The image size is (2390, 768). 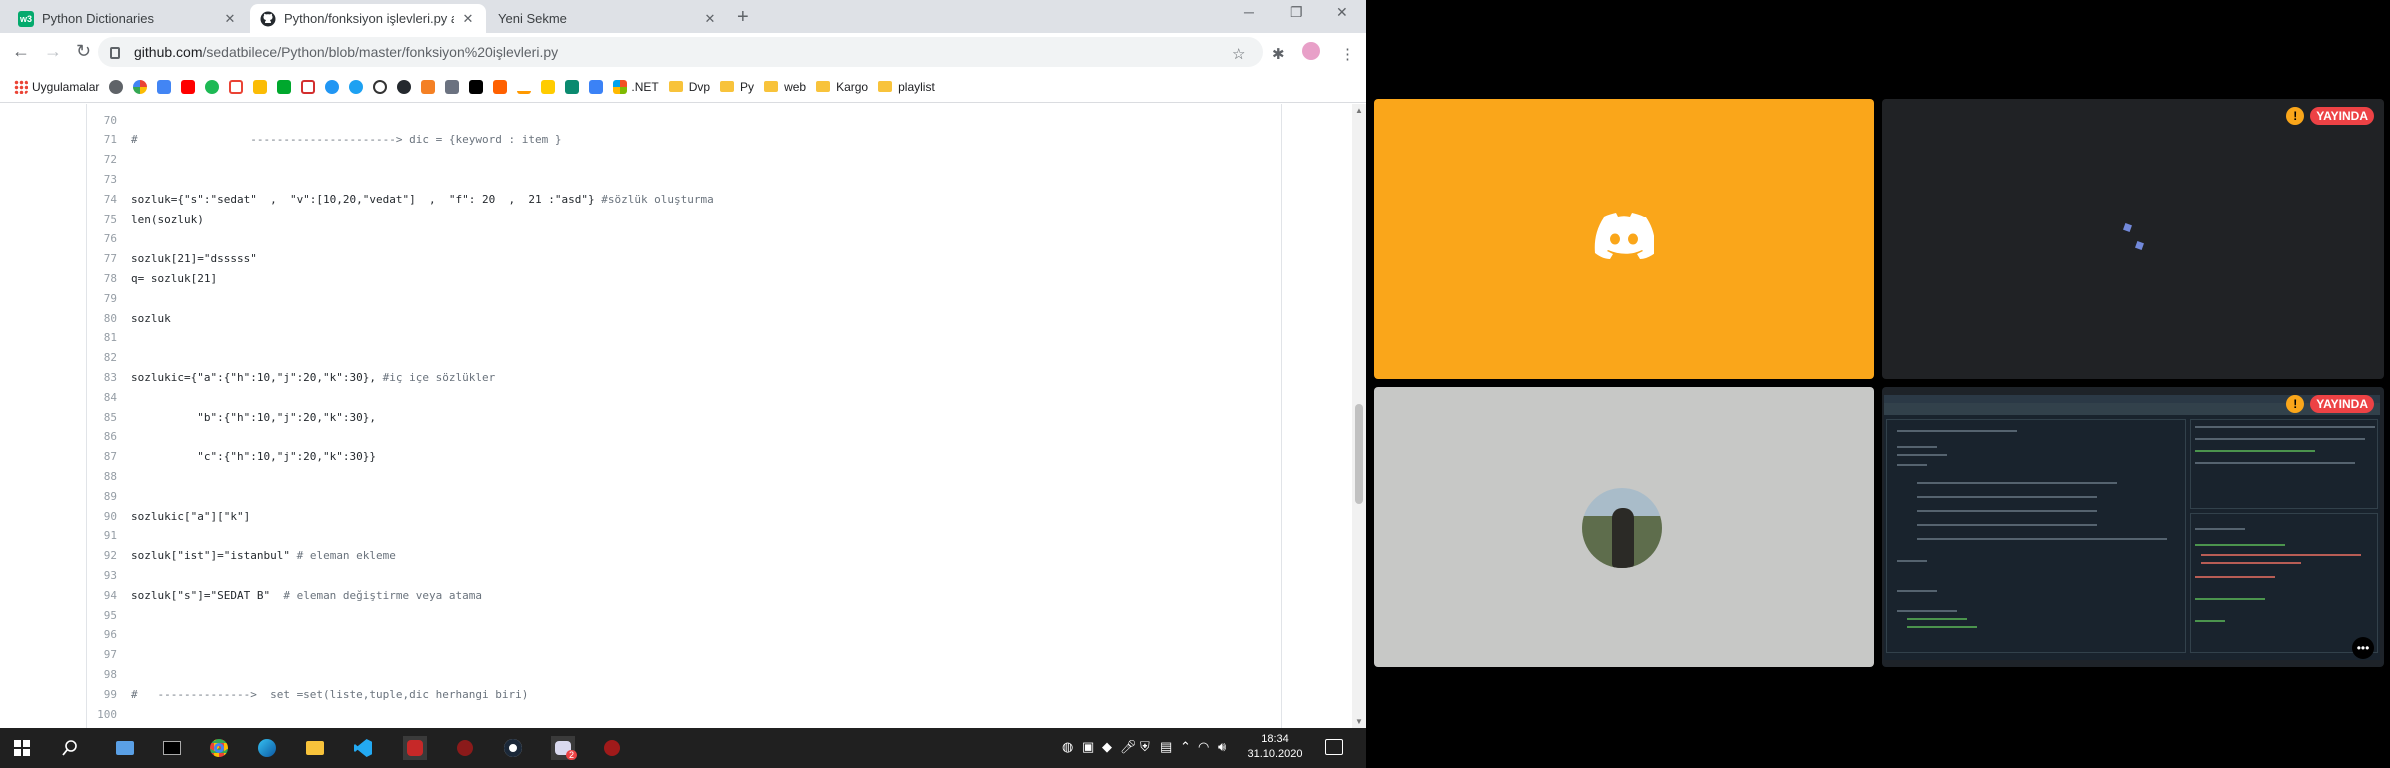 I want to click on star-icon: ☆, so click(x=1238, y=54).